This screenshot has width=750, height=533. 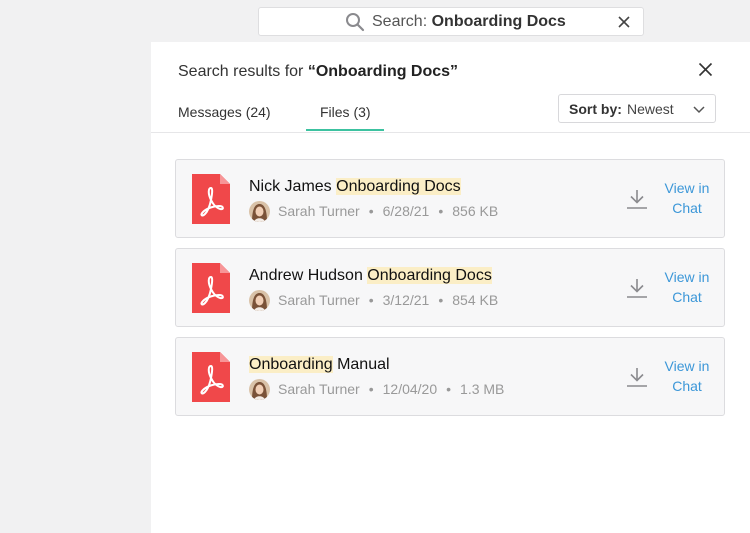 What do you see at coordinates (705, 69) in the screenshot?
I see `close-icon` at bounding box center [705, 69].